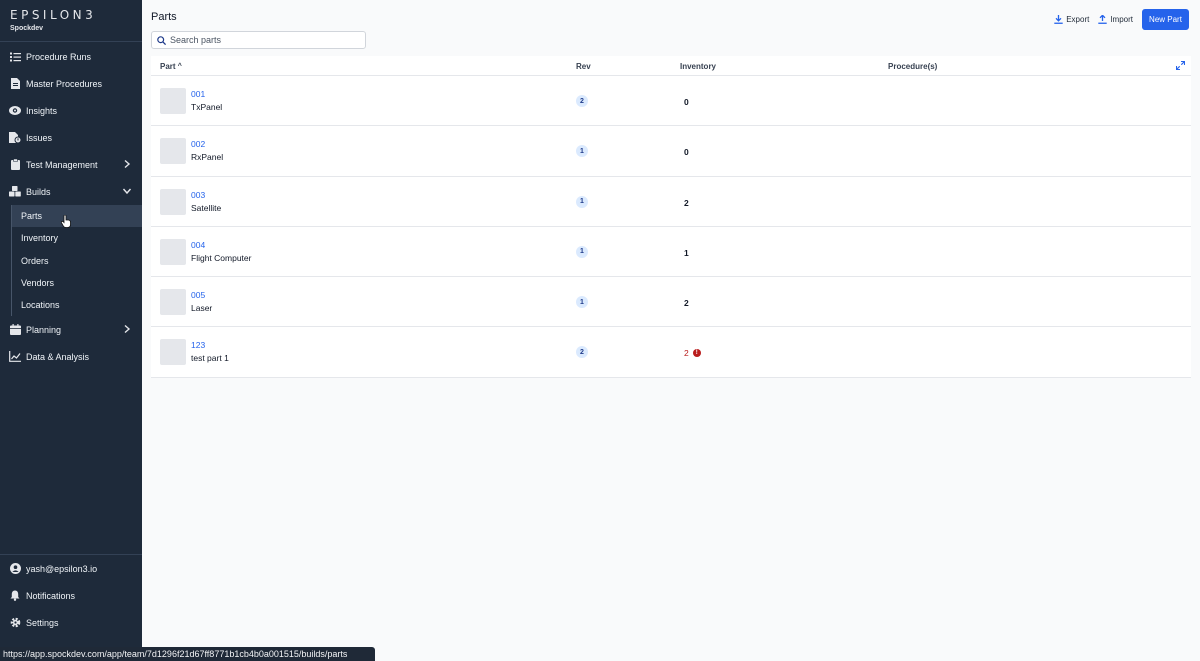  What do you see at coordinates (583, 66) in the screenshot?
I see `column-header-rev: Rev` at bounding box center [583, 66].